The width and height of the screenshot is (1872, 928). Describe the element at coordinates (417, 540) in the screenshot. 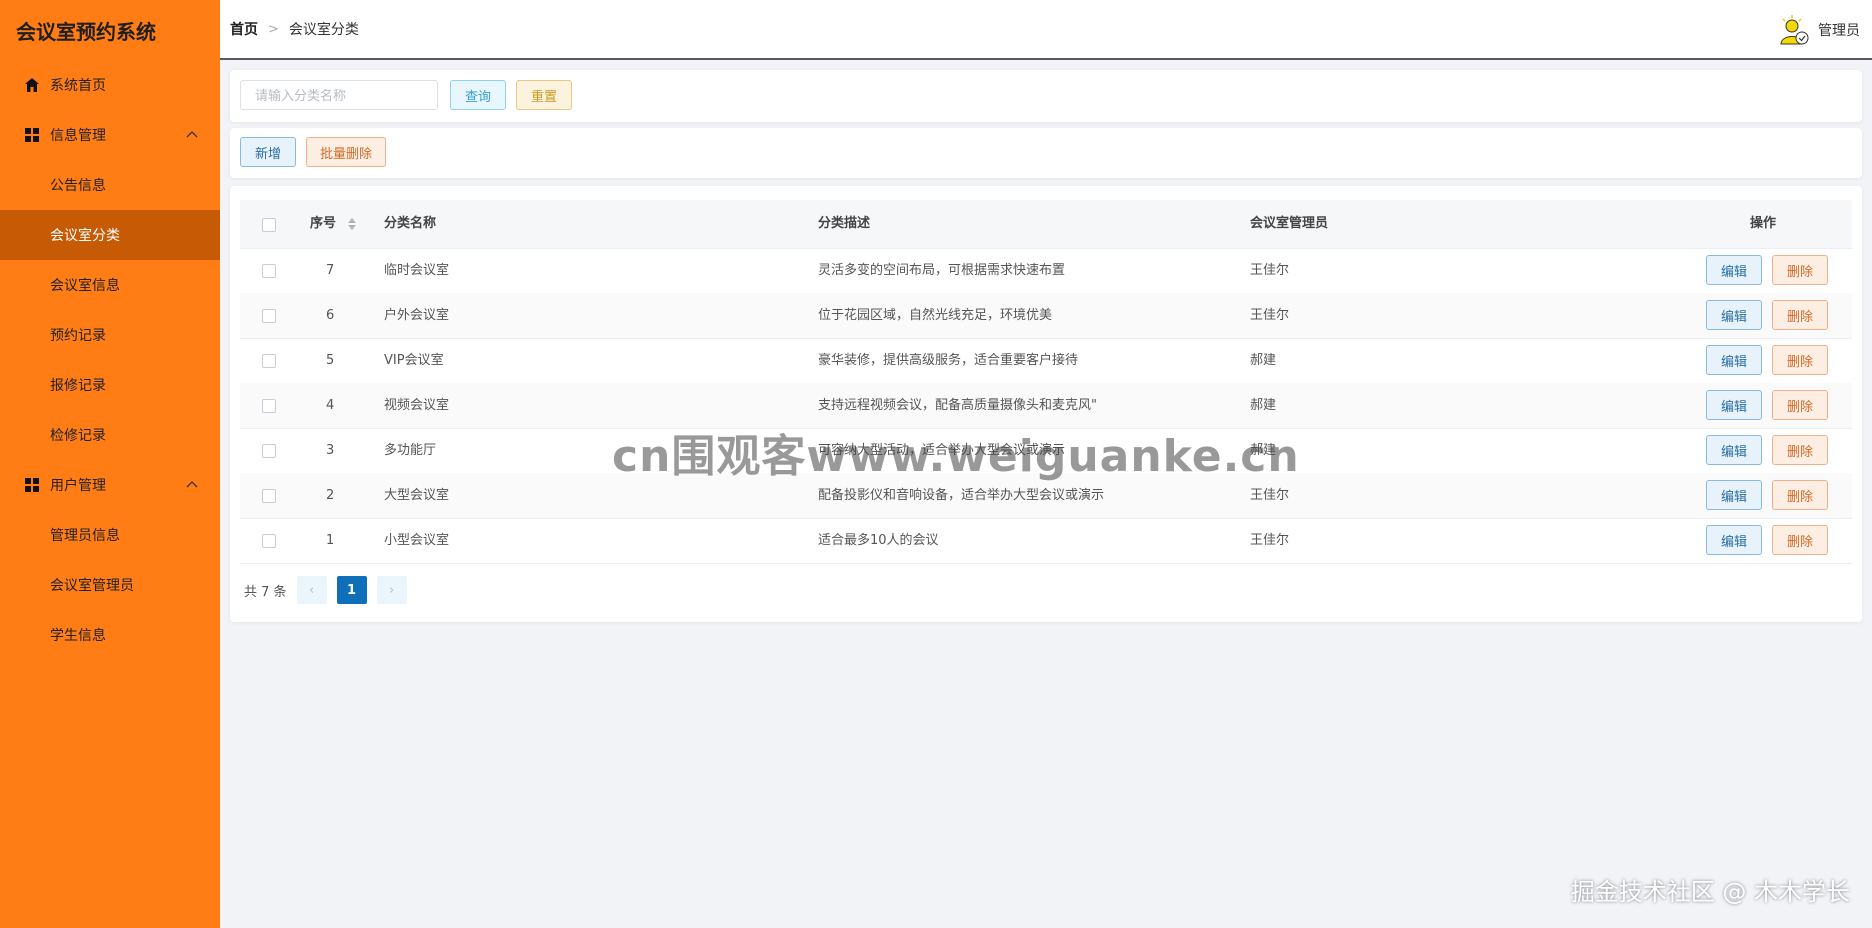

I see `cell-name: 小型会议室` at that location.